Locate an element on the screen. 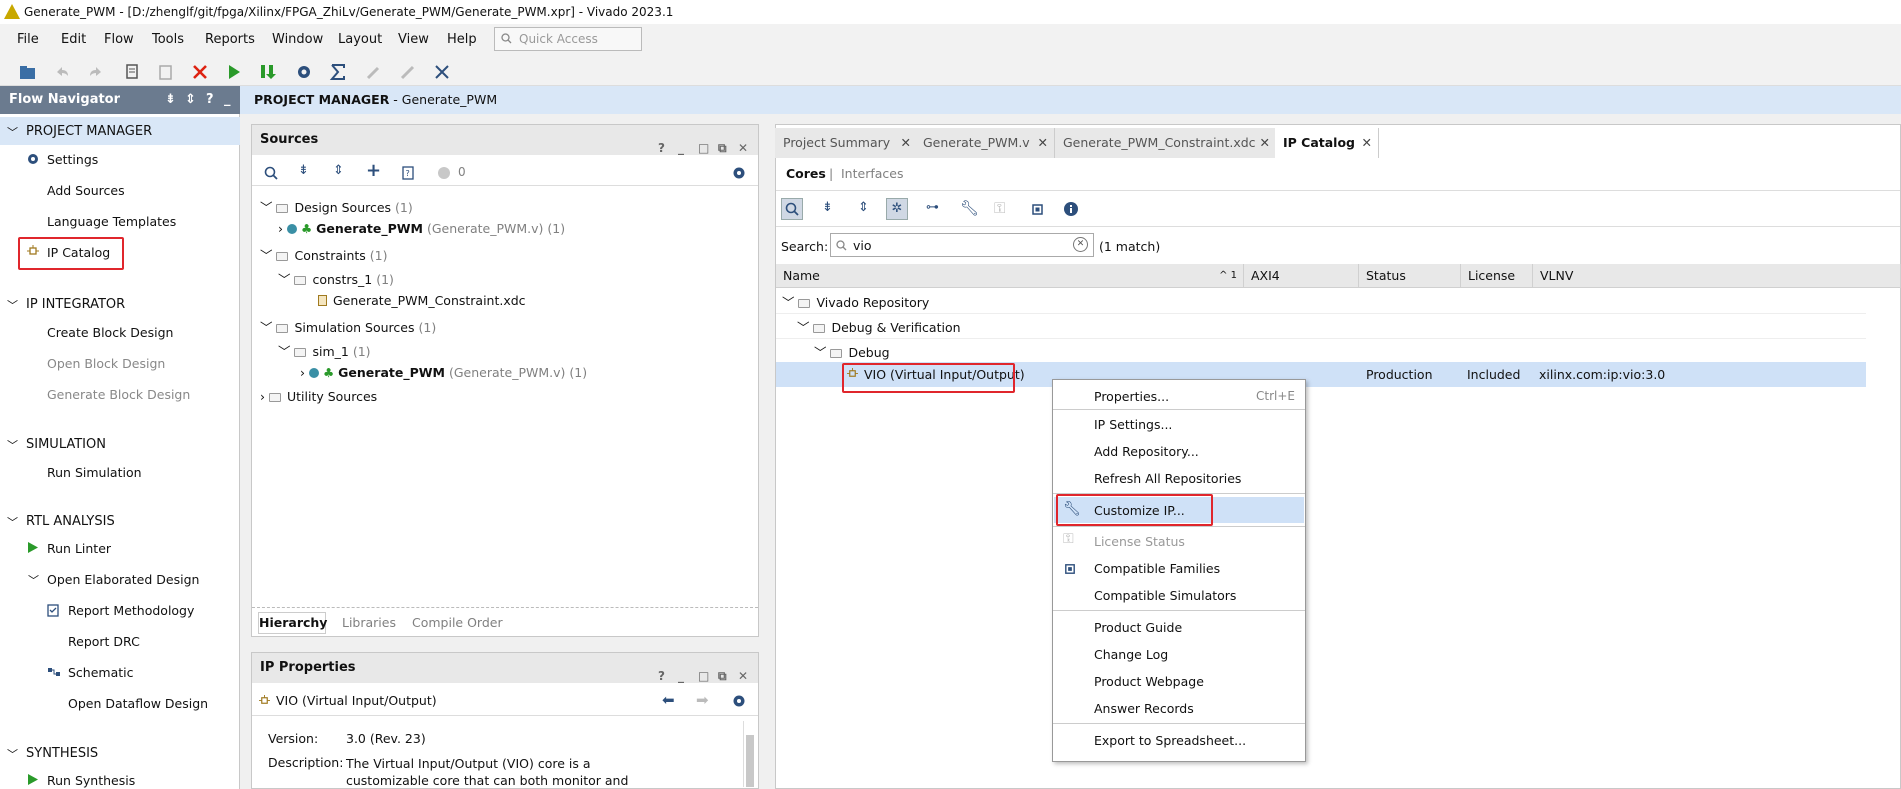  edit-disabled-icon is located at coordinates (408, 72).